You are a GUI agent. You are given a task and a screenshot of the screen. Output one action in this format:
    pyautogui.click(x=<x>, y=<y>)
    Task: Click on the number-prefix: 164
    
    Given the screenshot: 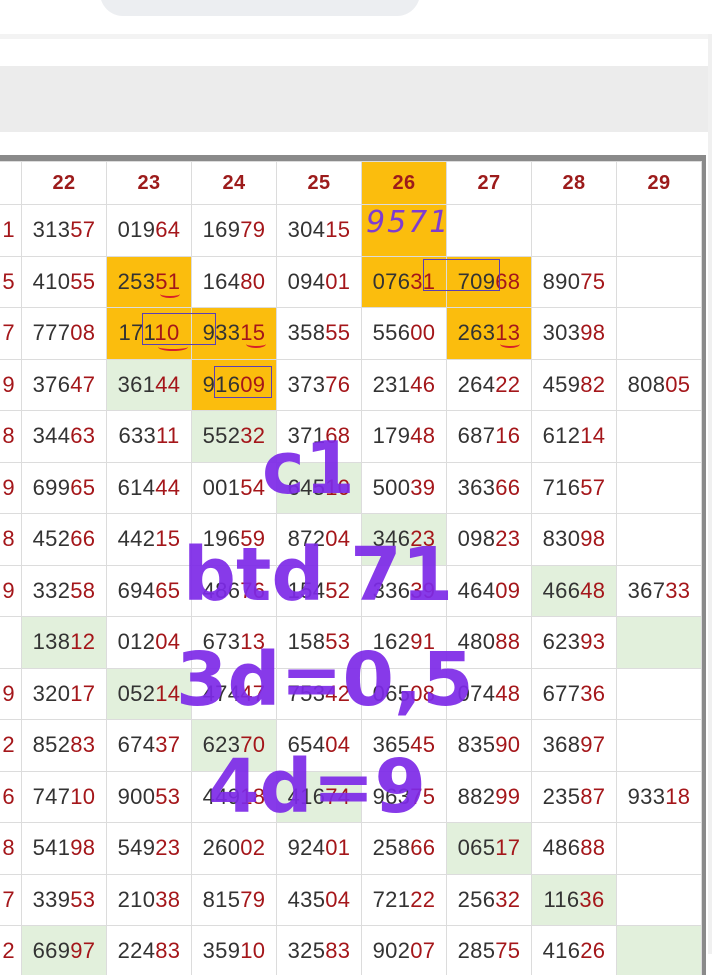 What is the action you would take?
    pyautogui.click(x=222, y=281)
    